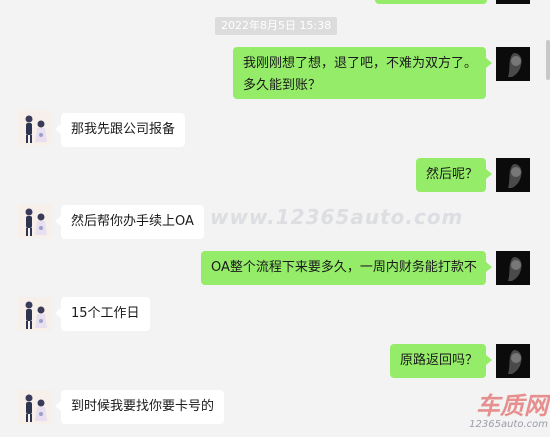 This screenshot has width=550, height=437. What do you see at coordinates (548, 60) in the screenshot?
I see `scrollbar-thumb` at bounding box center [548, 60].